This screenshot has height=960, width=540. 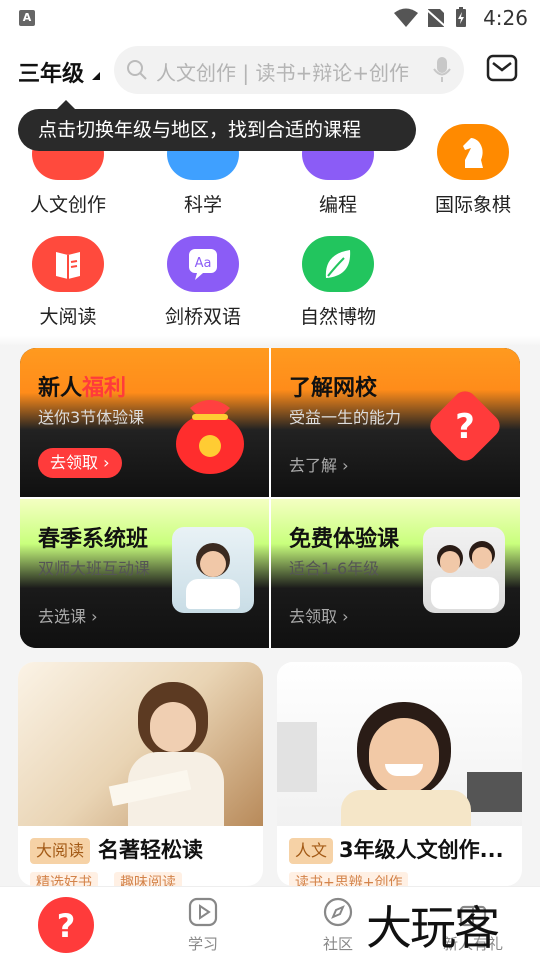 What do you see at coordinates (68, 615) in the screenshot?
I see `promo-link: 去选课 ›` at bounding box center [68, 615].